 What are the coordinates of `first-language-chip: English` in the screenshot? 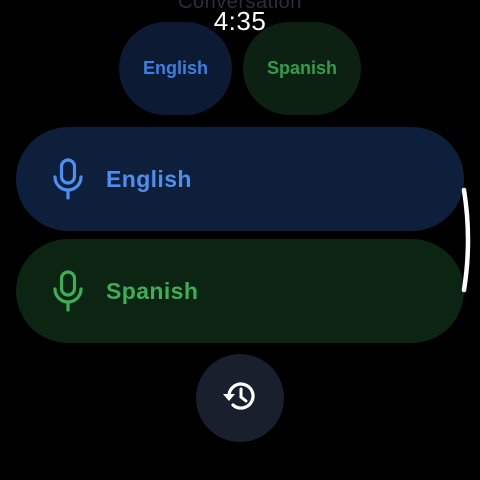 It's located at (175, 68).